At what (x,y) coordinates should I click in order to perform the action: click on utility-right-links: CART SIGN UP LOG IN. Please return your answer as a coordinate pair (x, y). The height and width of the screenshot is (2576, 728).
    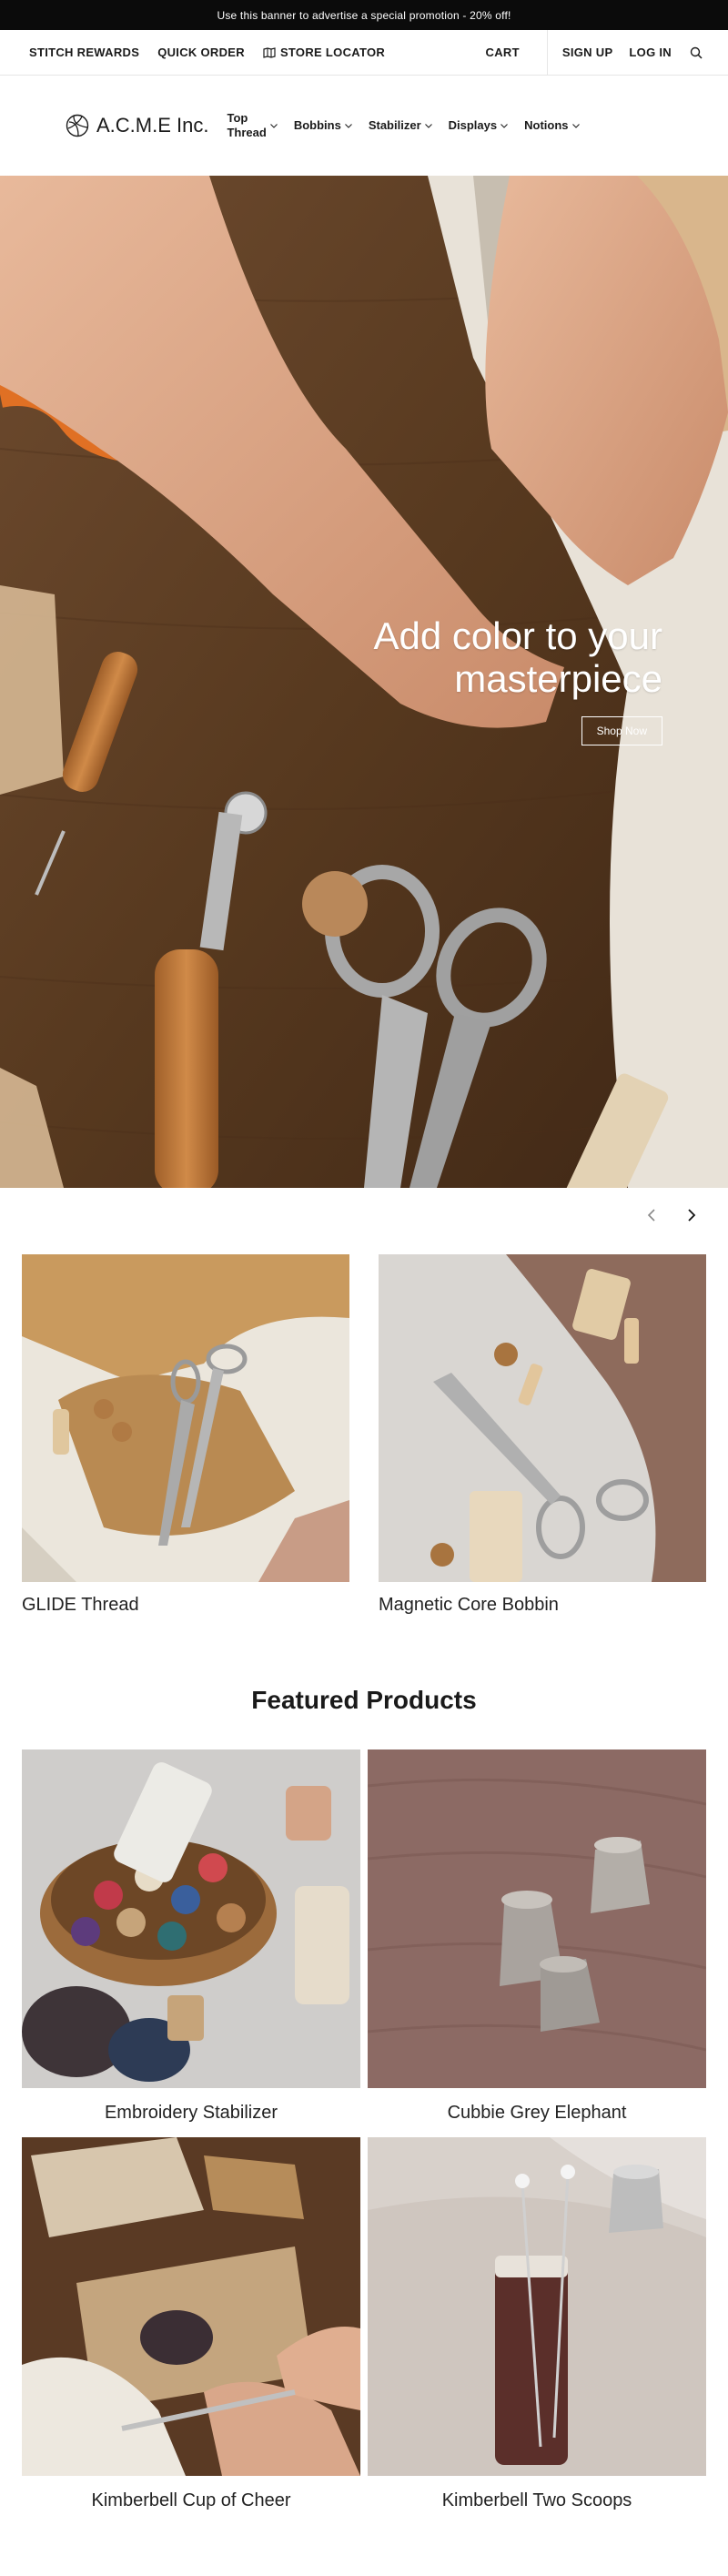
    Looking at the image, I should click on (607, 52).